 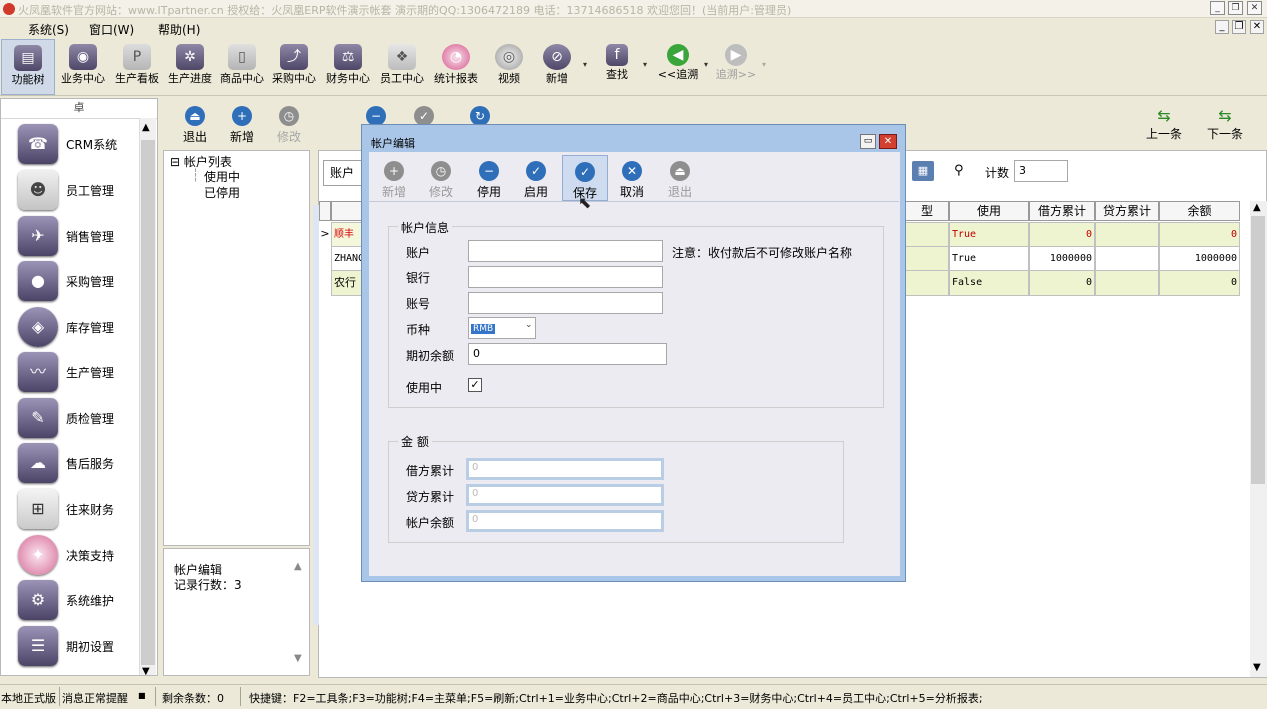 What do you see at coordinates (316, 415) in the screenshot?
I see `splitter` at bounding box center [316, 415].